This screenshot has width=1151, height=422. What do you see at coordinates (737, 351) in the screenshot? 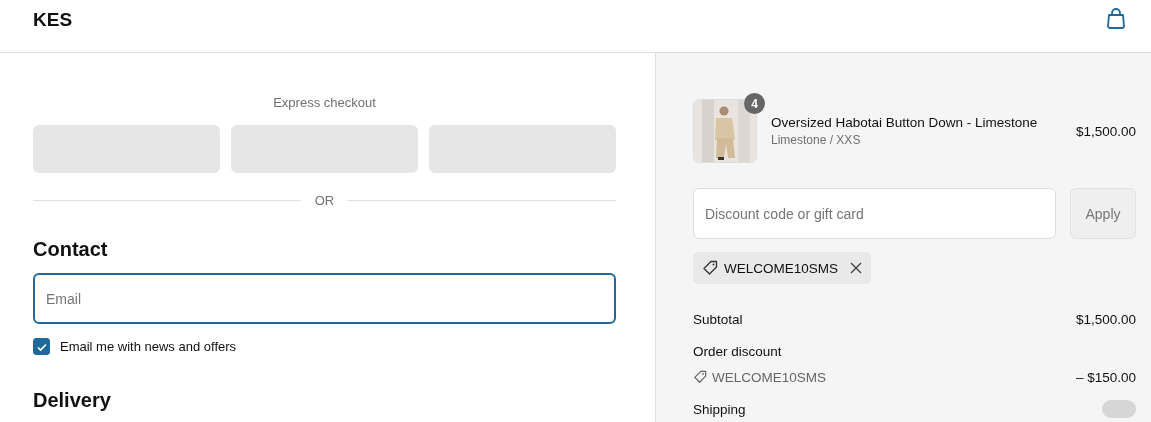
I see `summary-label: Order discount` at bounding box center [737, 351].